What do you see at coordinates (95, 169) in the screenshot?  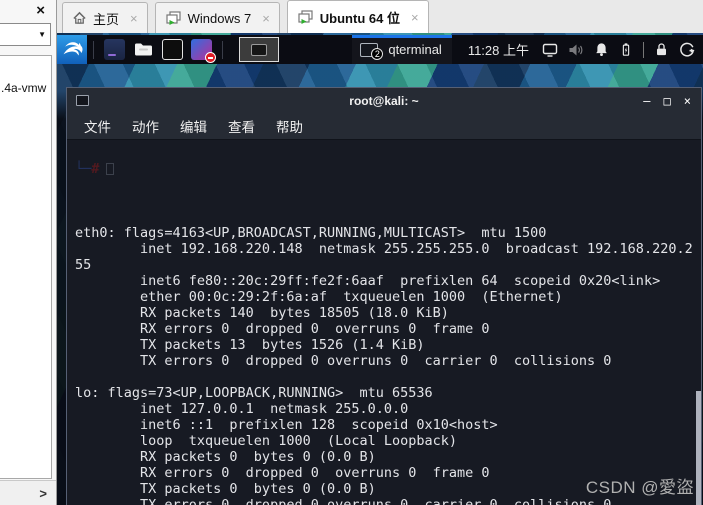 I see `ghost-prompt-artifact: └─#` at bounding box center [95, 169].